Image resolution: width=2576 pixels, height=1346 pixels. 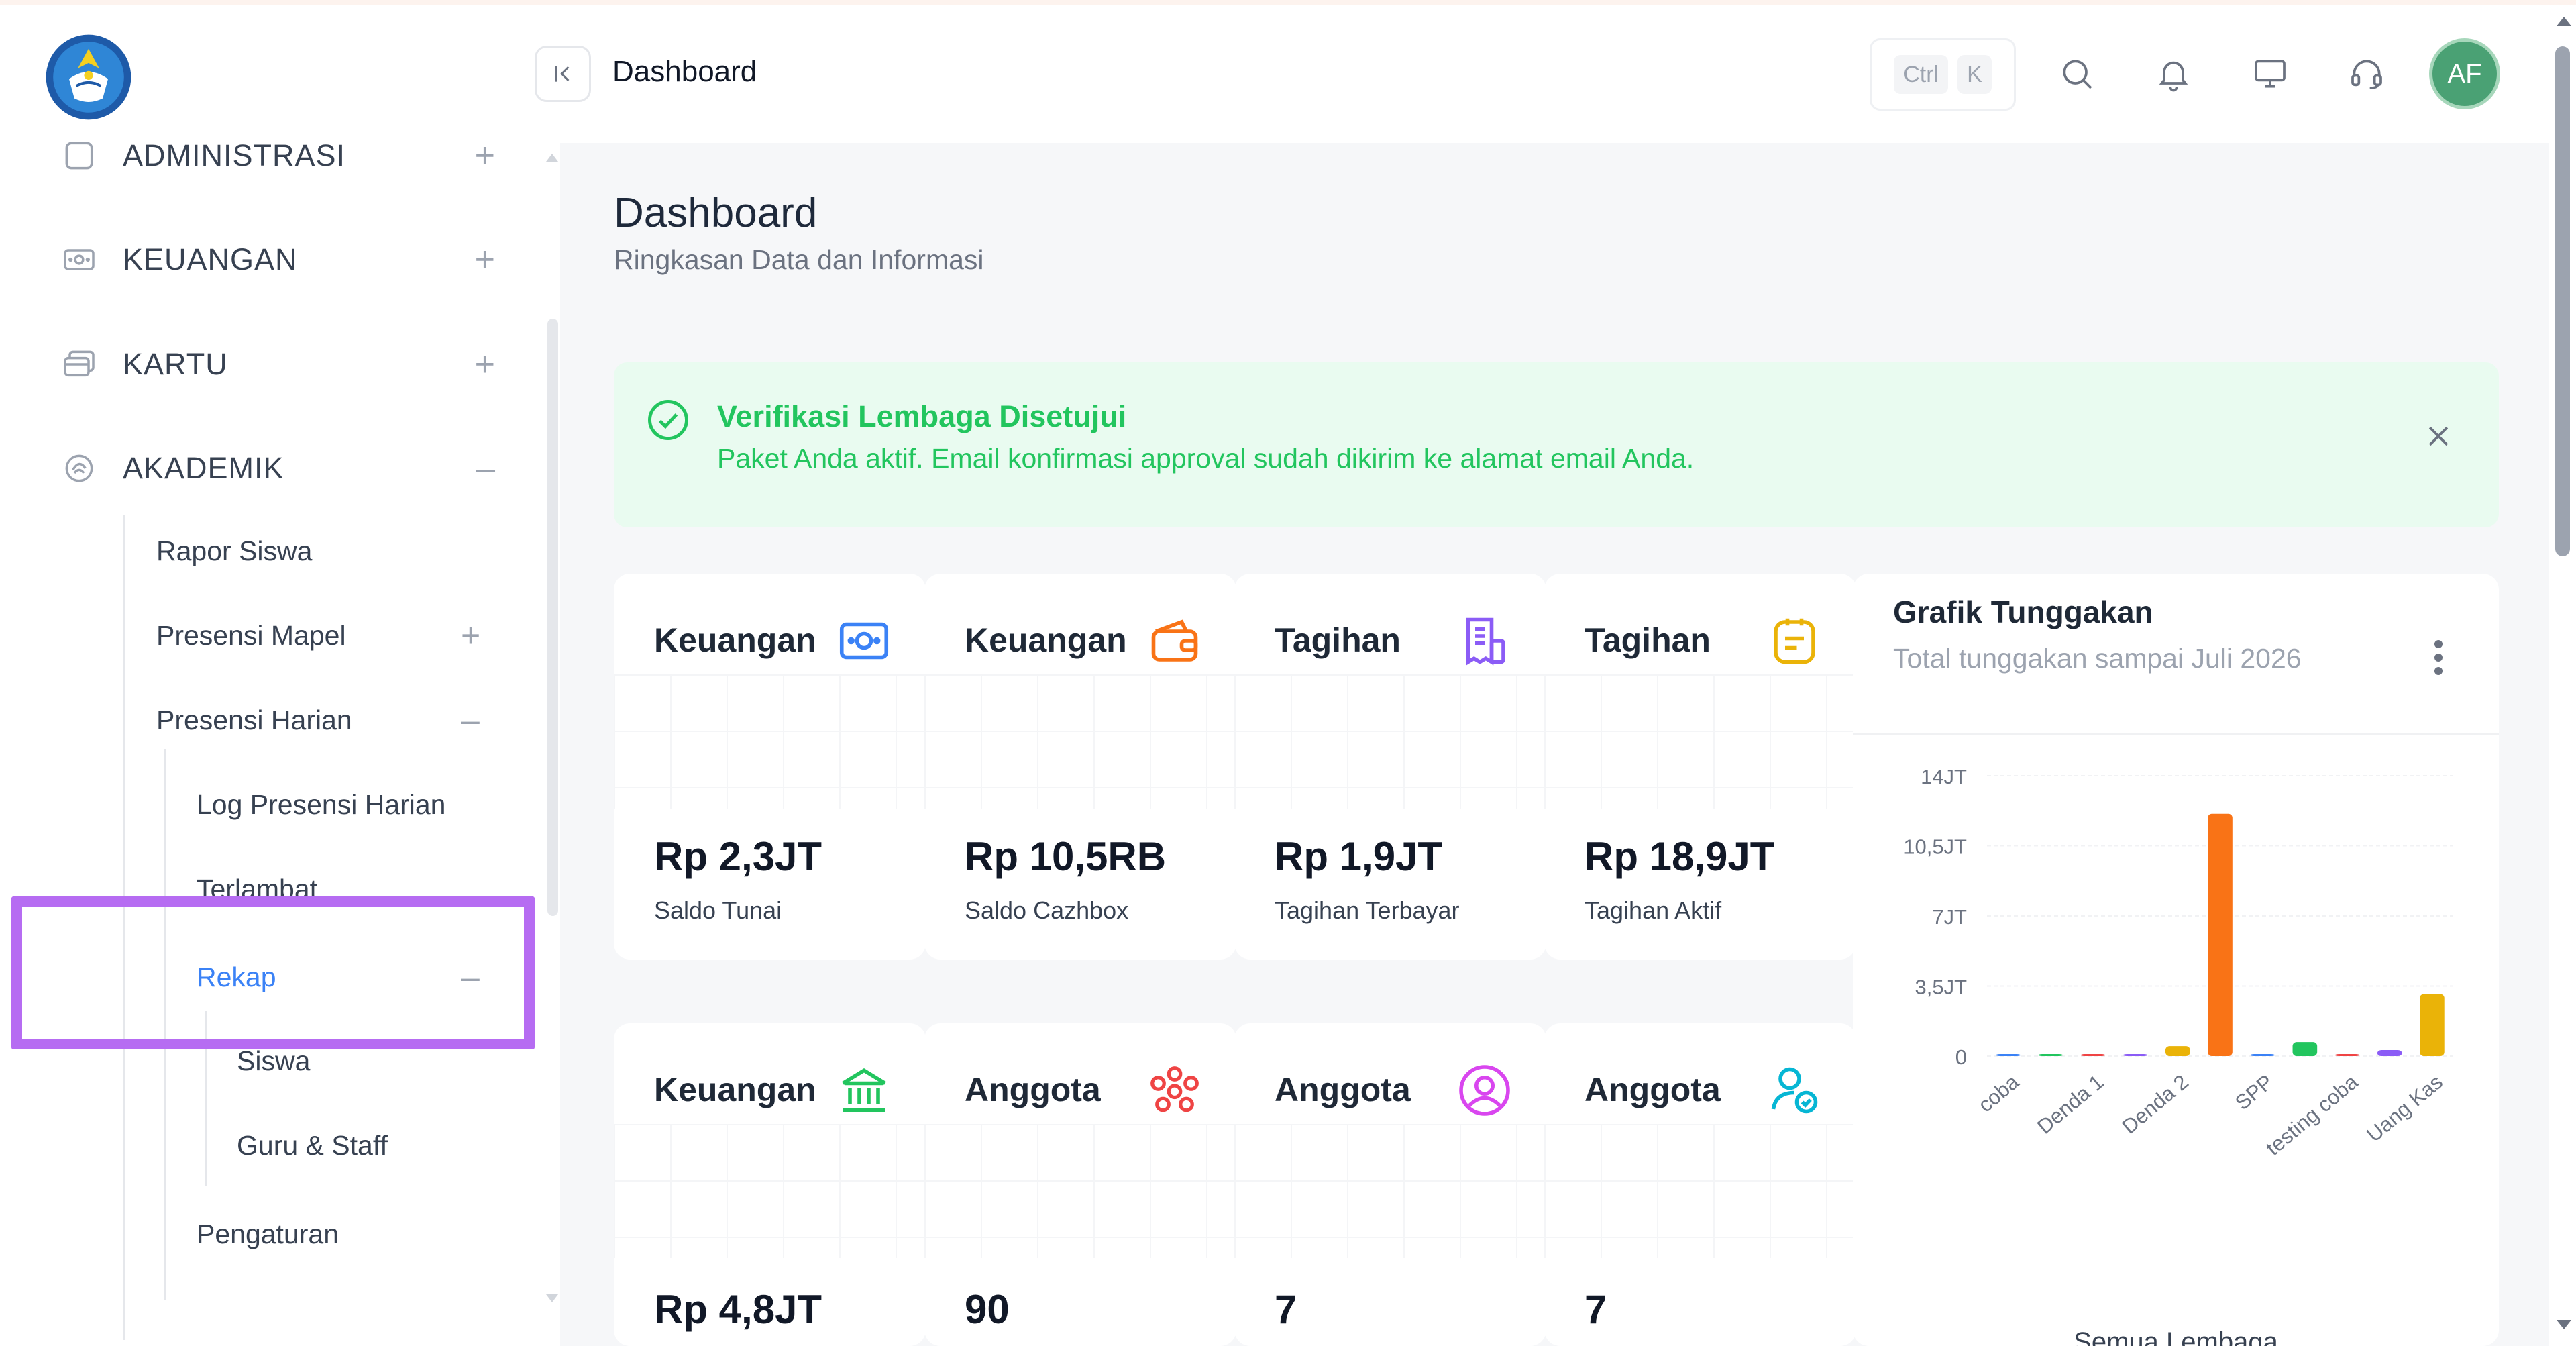 What do you see at coordinates (552, 1298) in the screenshot?
I see `sidebar-scroll-down` at bounding box center [552, 1298].